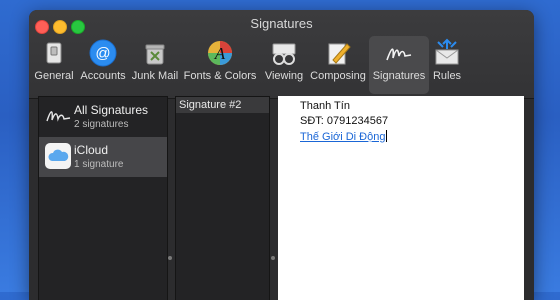 The height and width of the screenshot is (300, 560). I want to click on account-all-signatures: All Signatures 2 signatures, so click(103, 117).